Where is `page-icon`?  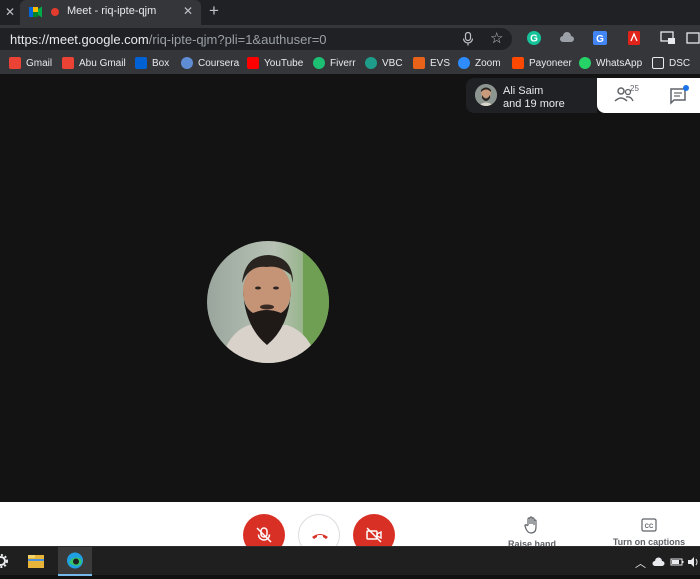 page-icon is located at coordinates (658, 63).